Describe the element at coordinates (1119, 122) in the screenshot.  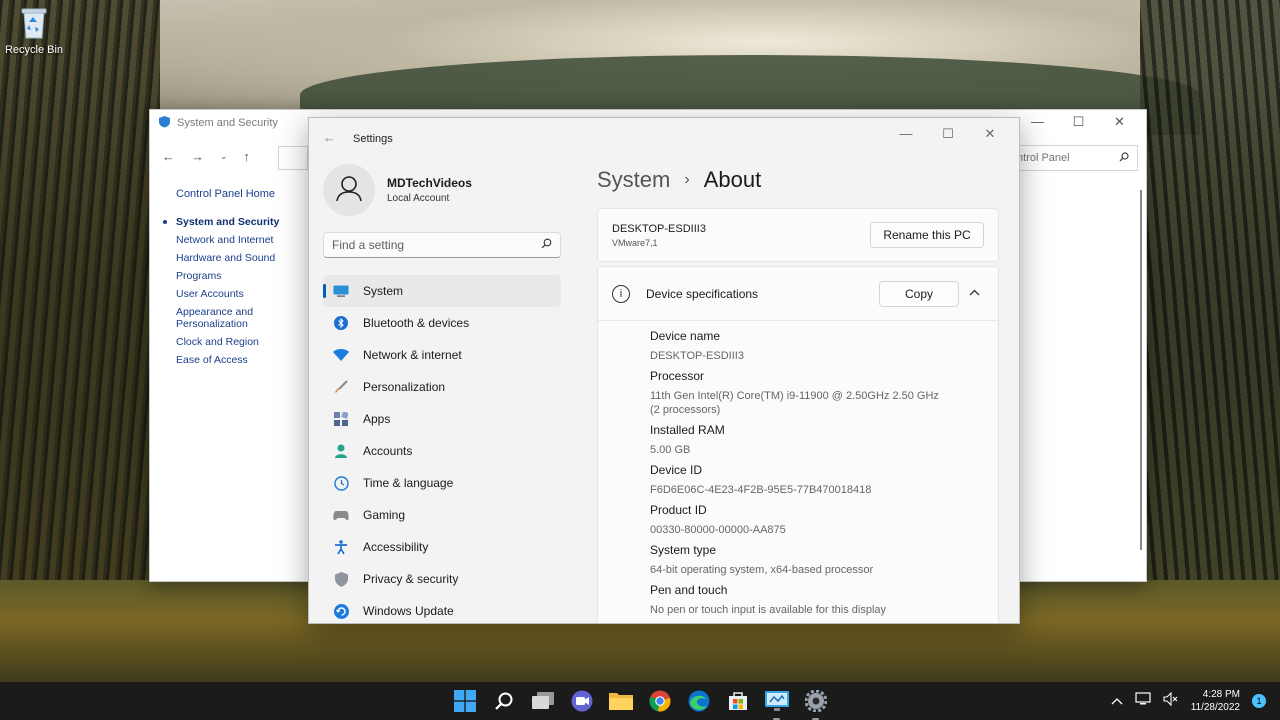
I see `close-icon: ✕` at that location.